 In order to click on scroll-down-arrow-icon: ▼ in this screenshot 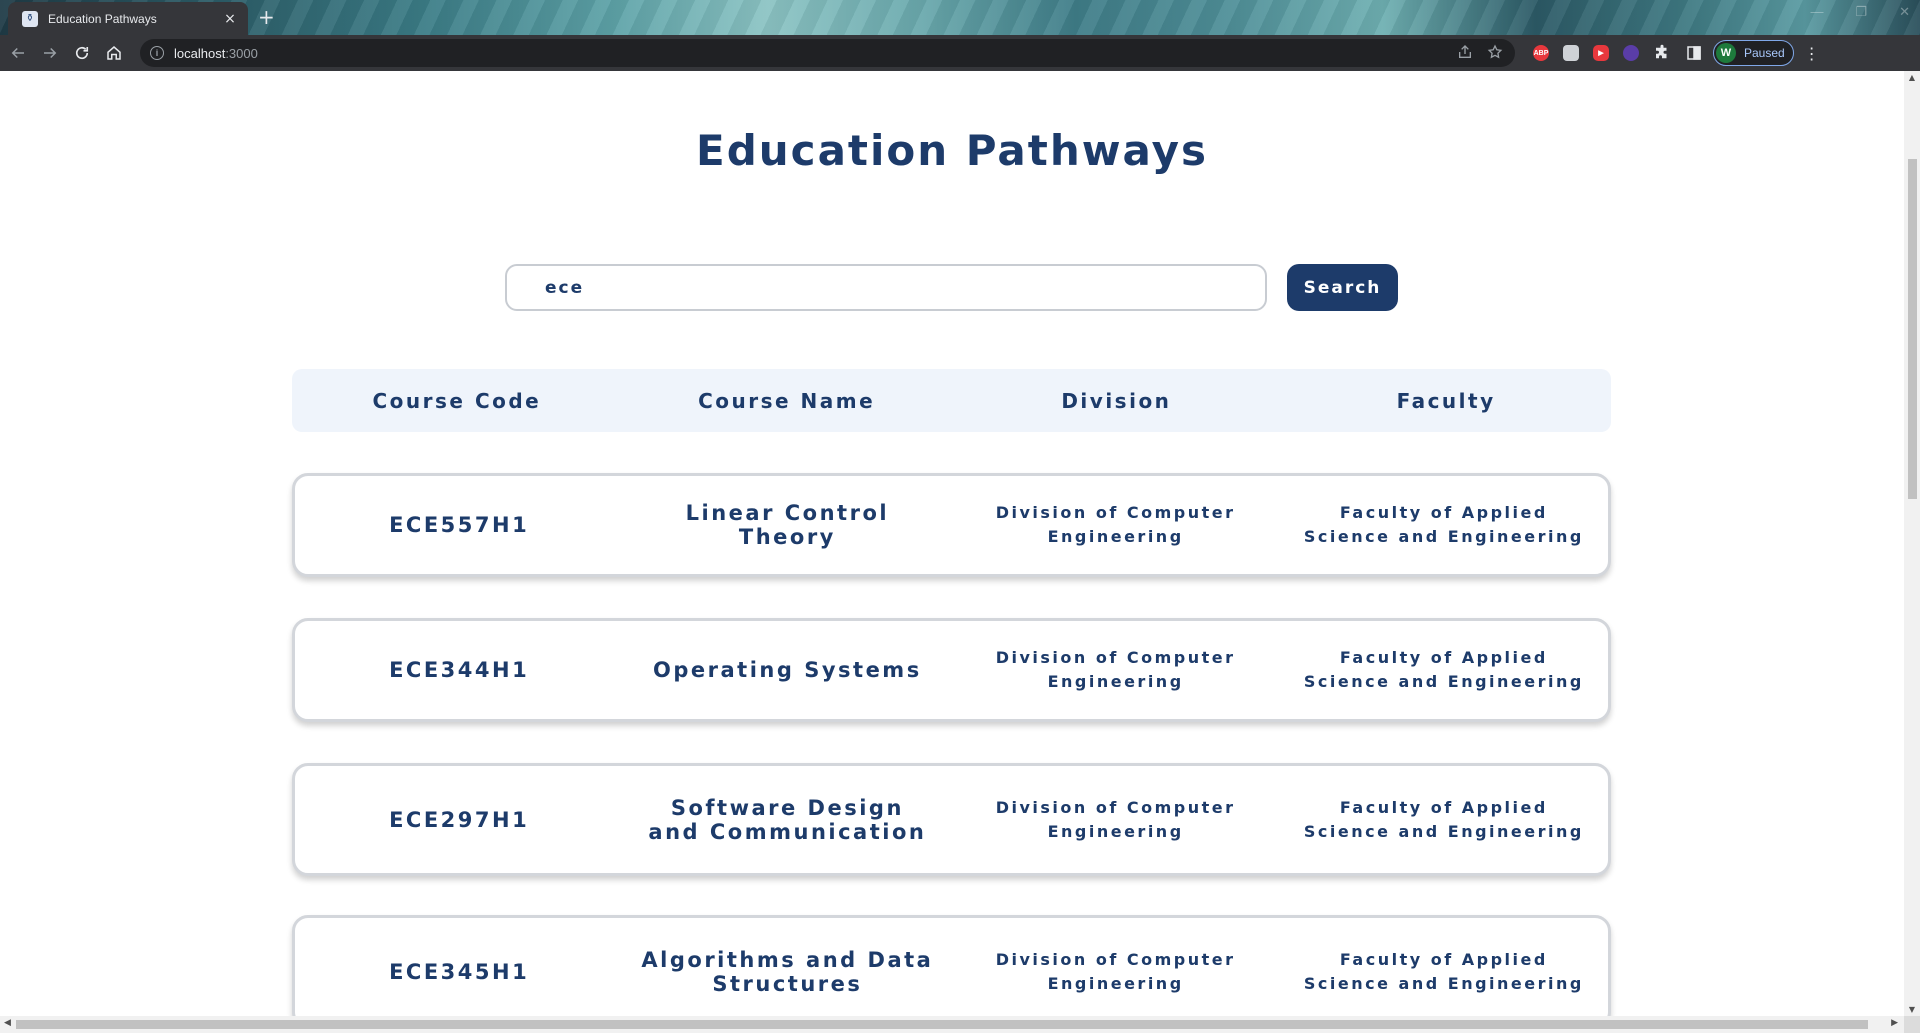, I will do `click(1912, 1009)`.